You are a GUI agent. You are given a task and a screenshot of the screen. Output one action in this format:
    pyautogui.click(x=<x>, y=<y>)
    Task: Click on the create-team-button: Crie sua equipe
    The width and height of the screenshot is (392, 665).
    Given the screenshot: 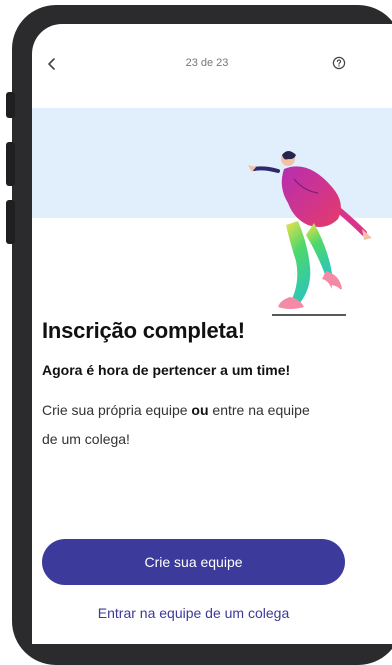 What is the action you would take?
    pyautogui.click(x=193, y=562)
    